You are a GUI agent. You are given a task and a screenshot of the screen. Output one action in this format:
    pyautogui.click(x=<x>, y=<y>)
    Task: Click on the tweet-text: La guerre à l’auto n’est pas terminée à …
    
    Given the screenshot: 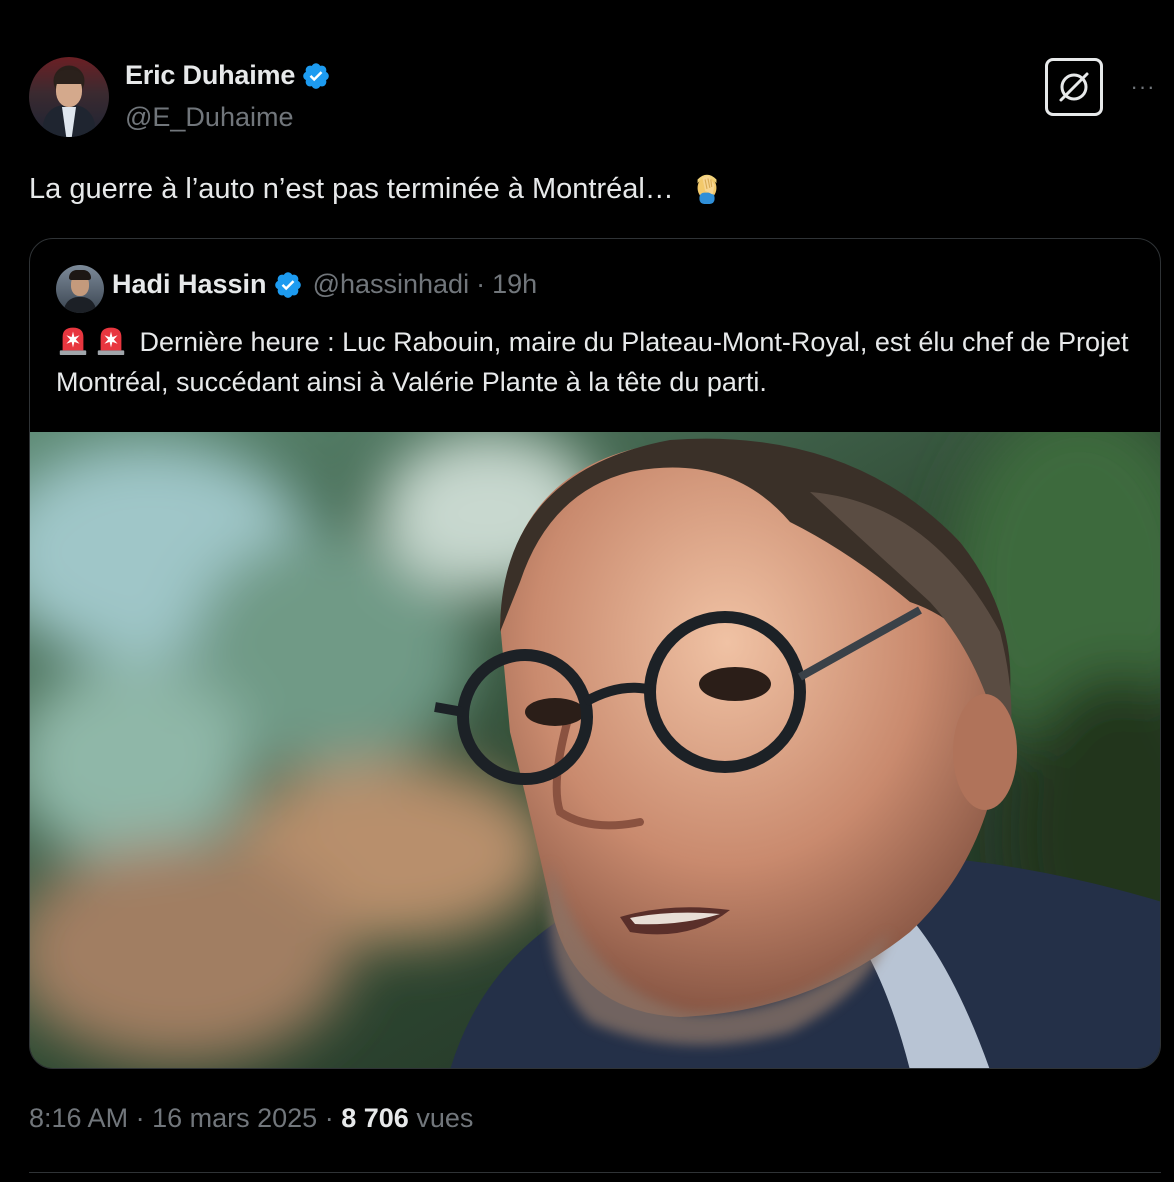 What is the action you would take?
    pyautogui.click(x=376, y=188)
    